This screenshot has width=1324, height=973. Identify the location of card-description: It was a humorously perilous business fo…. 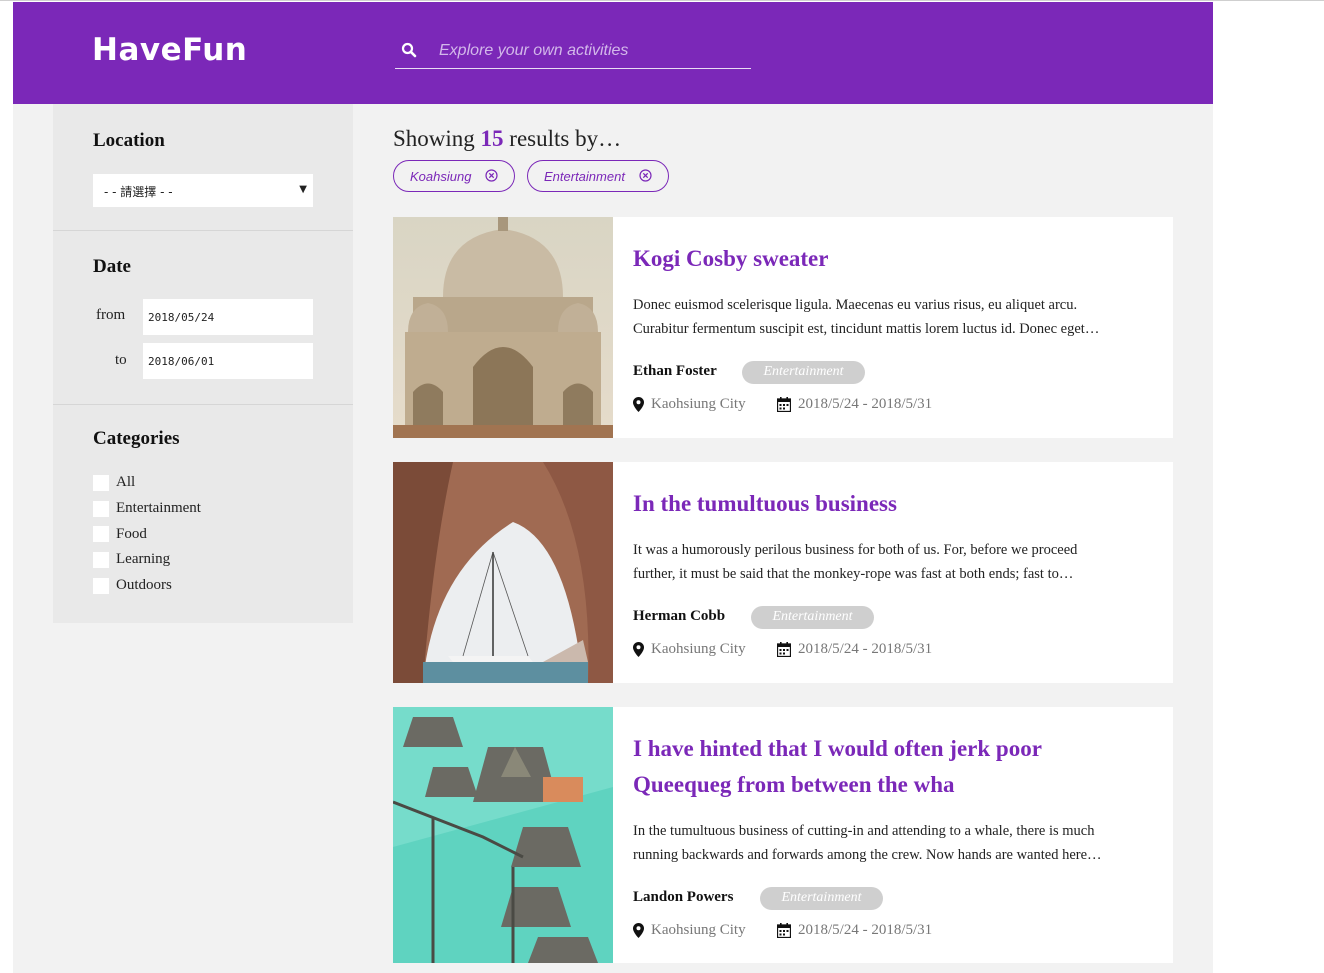
(893, 562).